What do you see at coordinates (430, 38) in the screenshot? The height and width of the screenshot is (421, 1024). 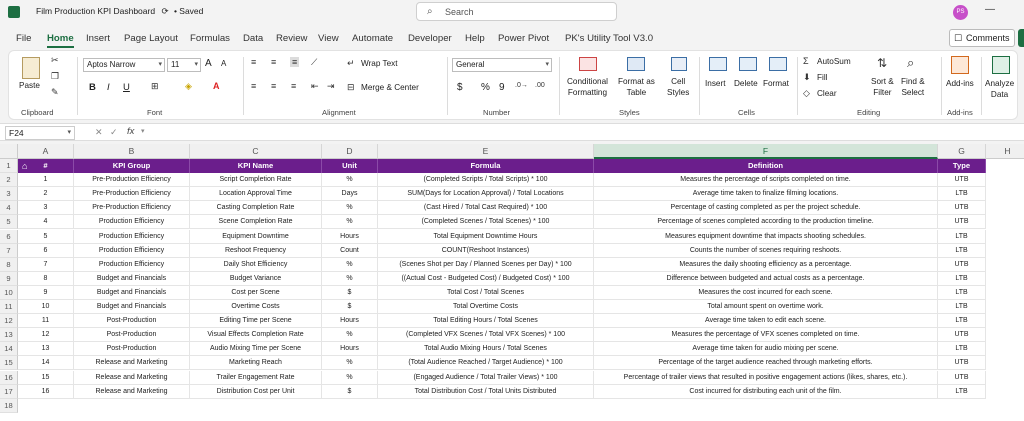 I see `tab-developer: Developer` at bounding box center [430, 38].